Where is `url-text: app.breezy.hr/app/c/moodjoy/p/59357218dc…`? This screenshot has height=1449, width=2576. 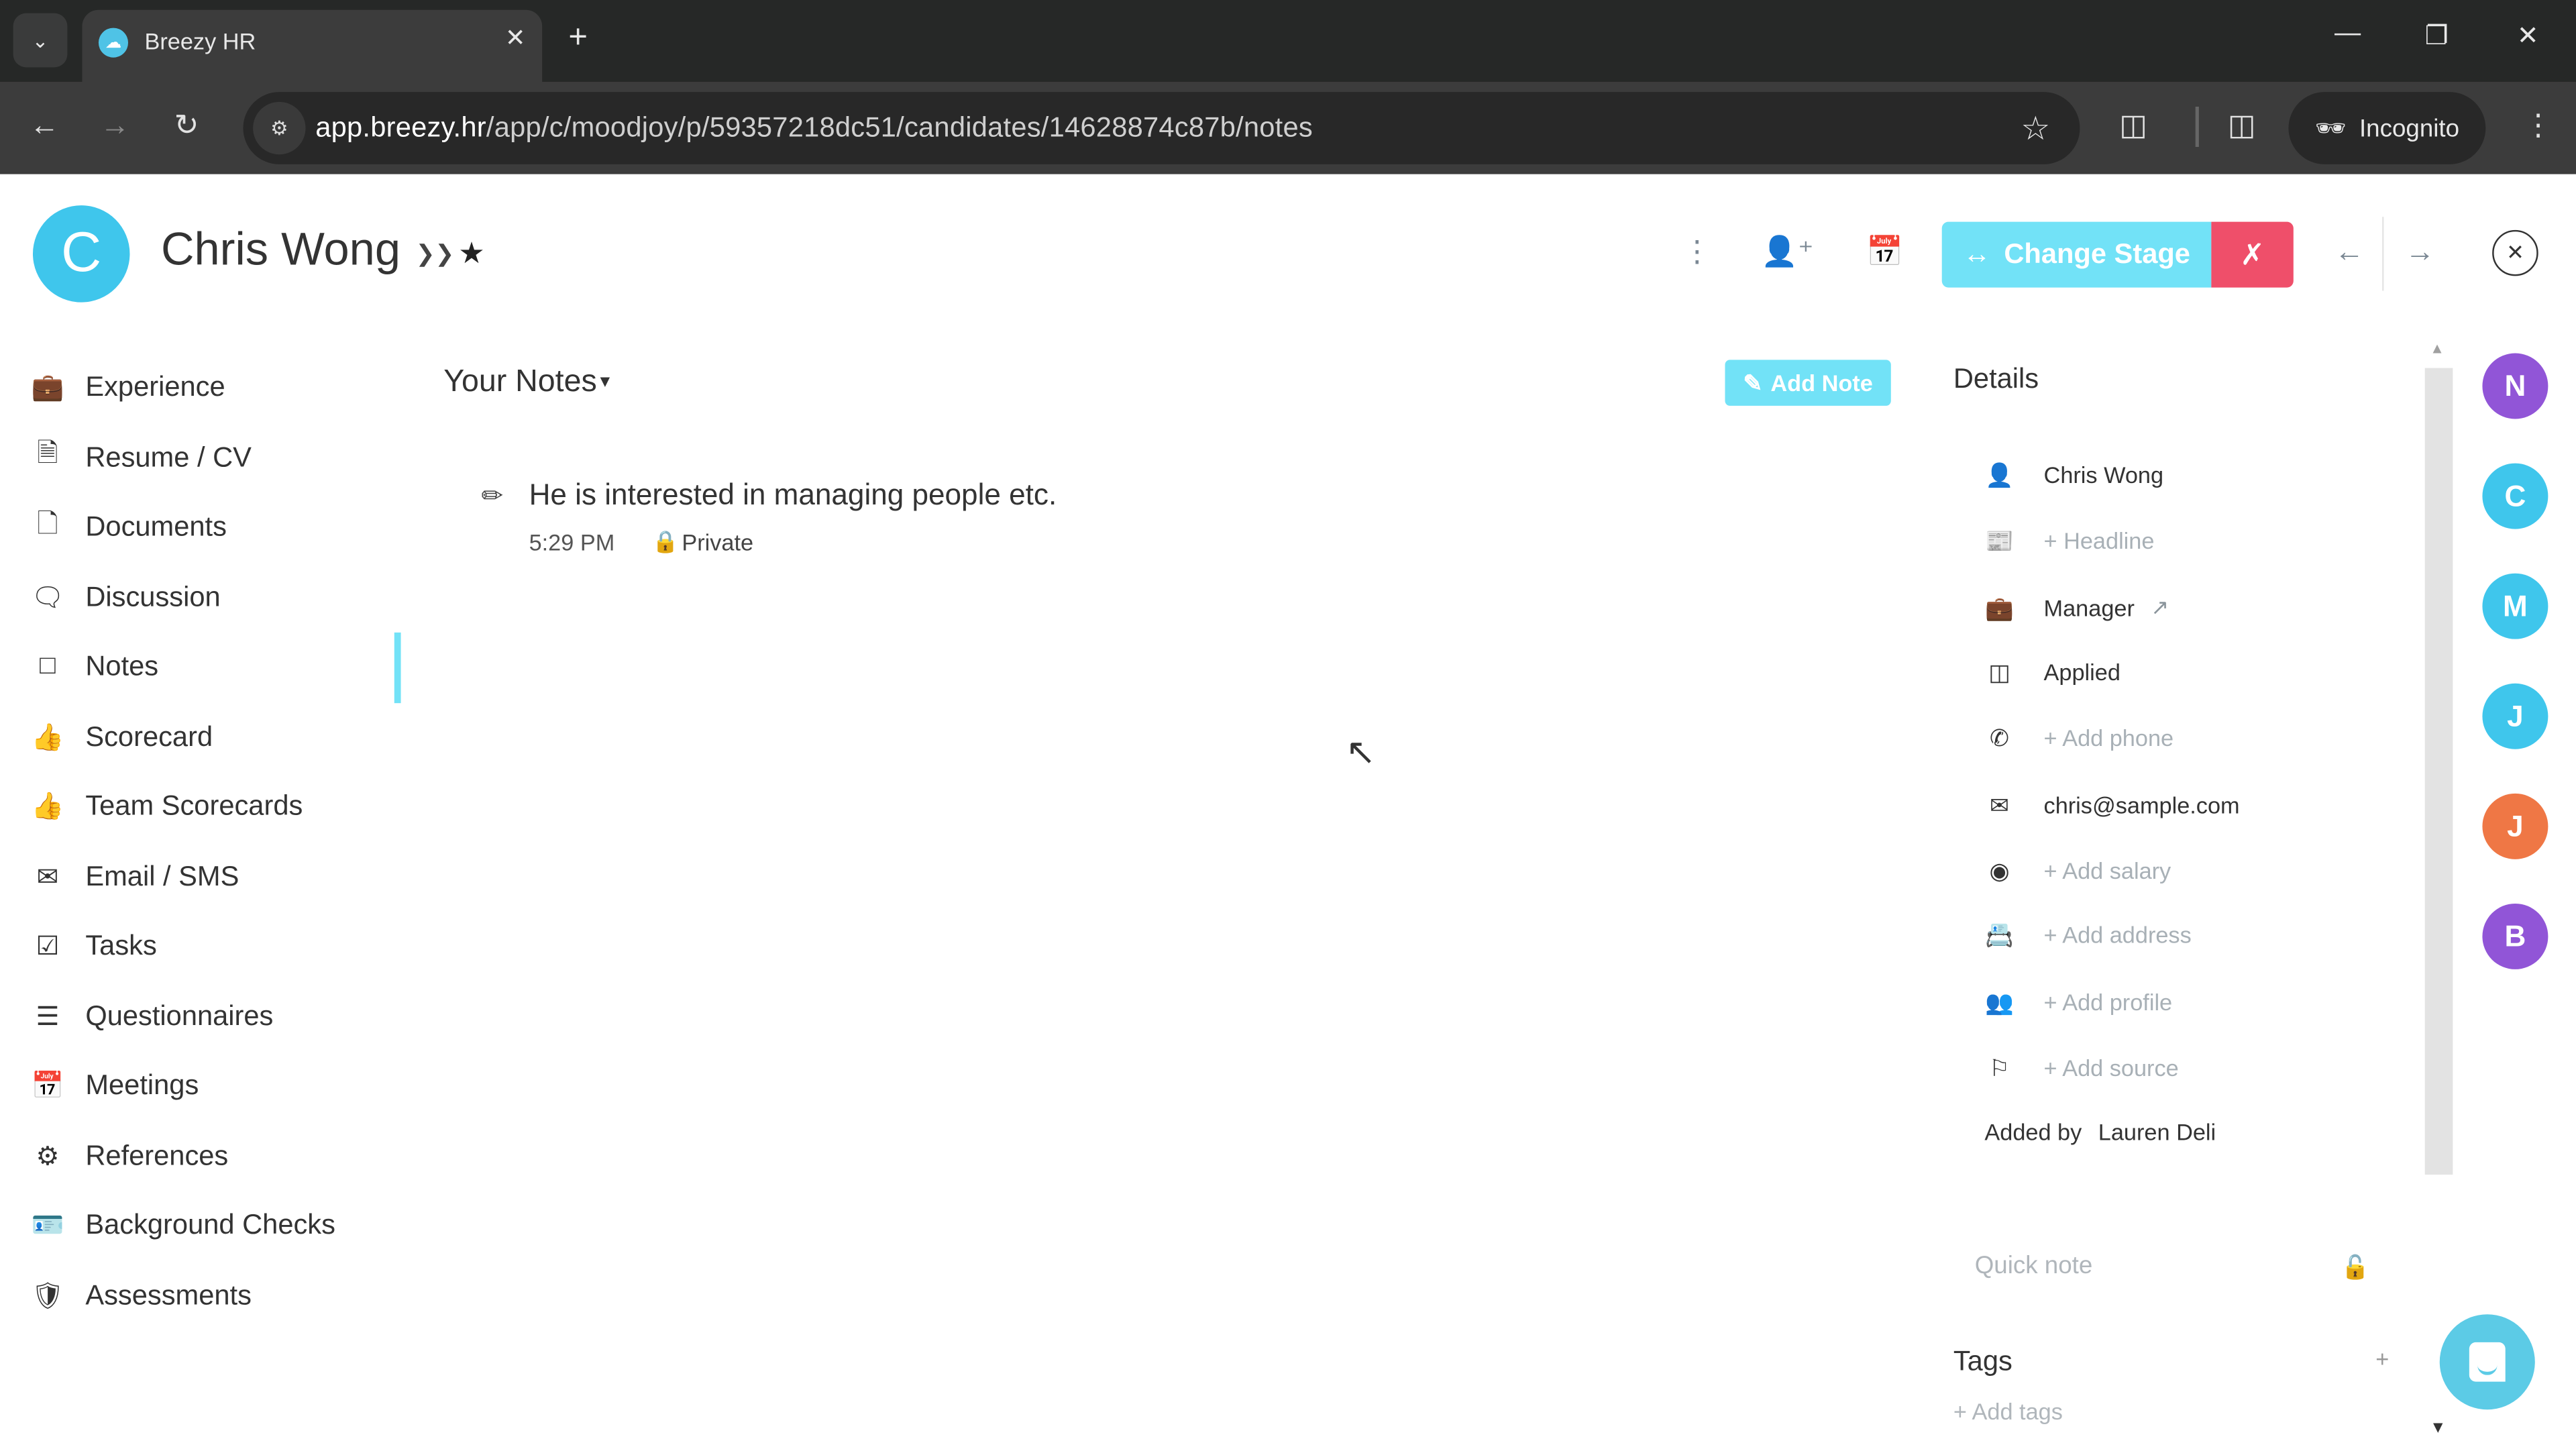
url-text: app.breezy.hr/app/c/moodjoy/p/59357218dc… is located at coordinates (814, 128).